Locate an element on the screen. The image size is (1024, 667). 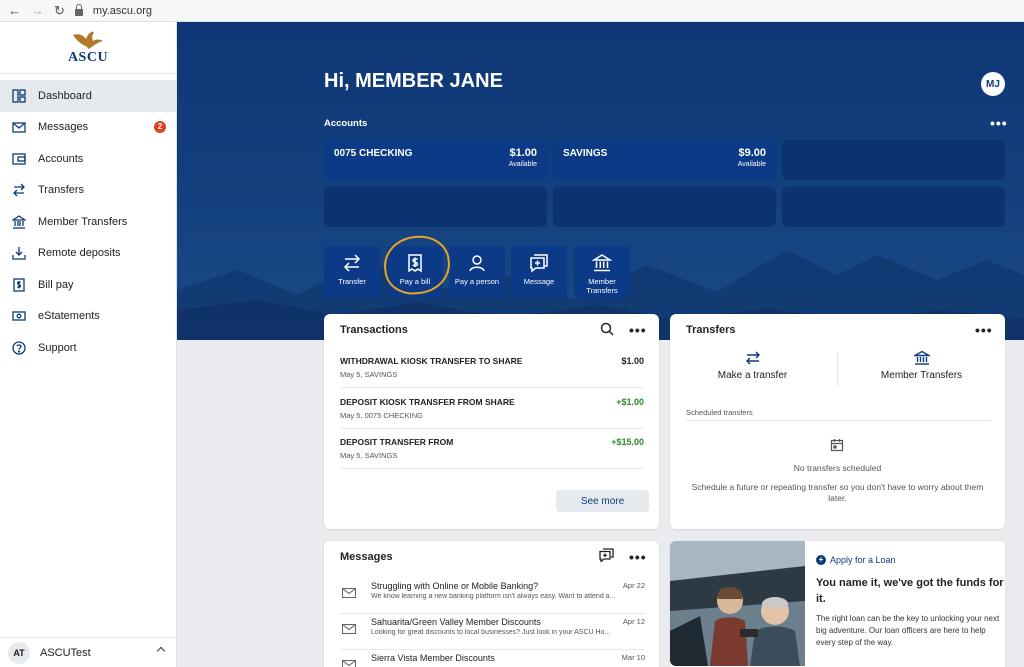
dashboard-icon is located at coordinates (19, 96).